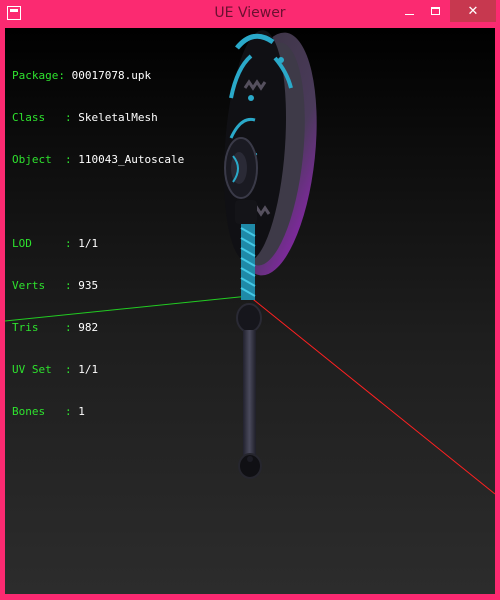 The height and width of the screenshot is (600, 500). I want to click on info-key: Verts :, so click(42, 285).